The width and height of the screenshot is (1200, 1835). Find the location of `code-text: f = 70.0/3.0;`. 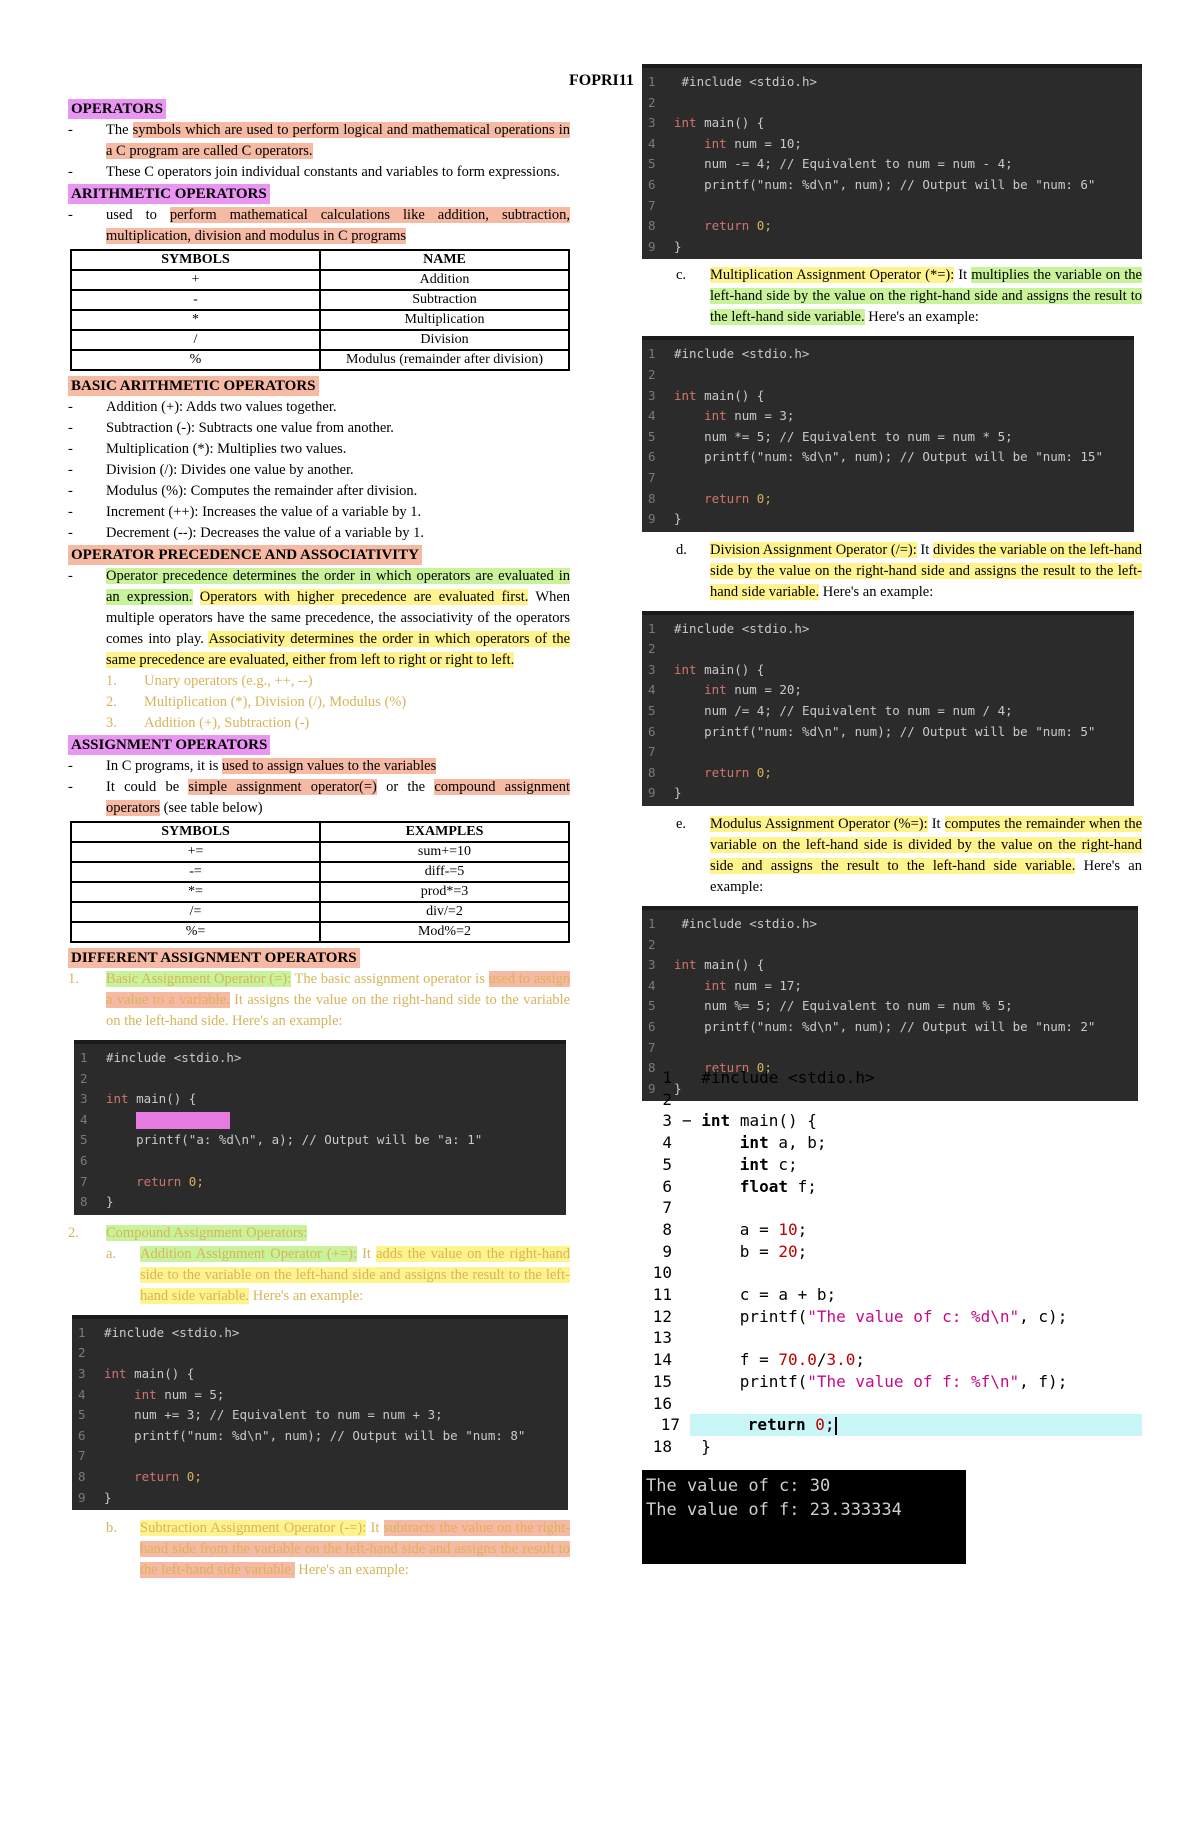

code-text: f = 70.0/3.0; is located at coordinates (774, 1360).